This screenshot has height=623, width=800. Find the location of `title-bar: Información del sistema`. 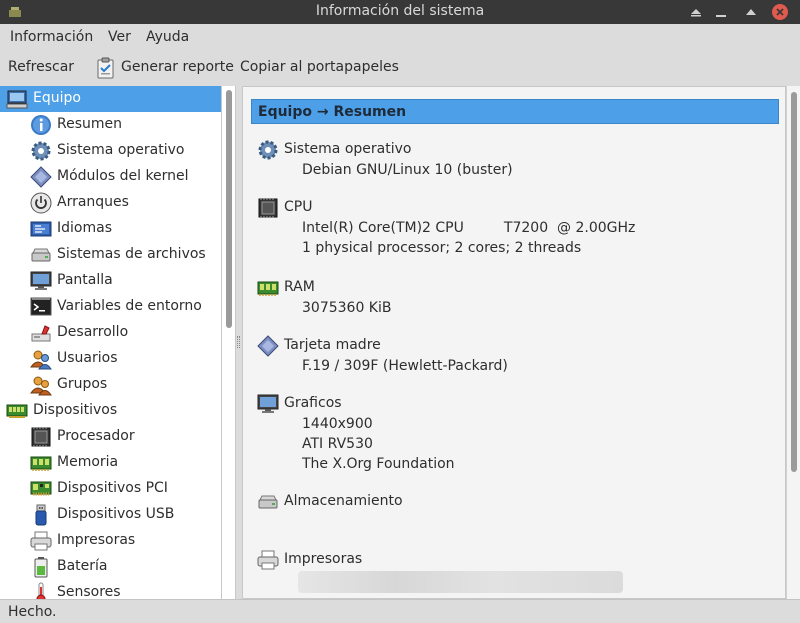

title-bar: Información del sistema is located at coordinates (400, 12).